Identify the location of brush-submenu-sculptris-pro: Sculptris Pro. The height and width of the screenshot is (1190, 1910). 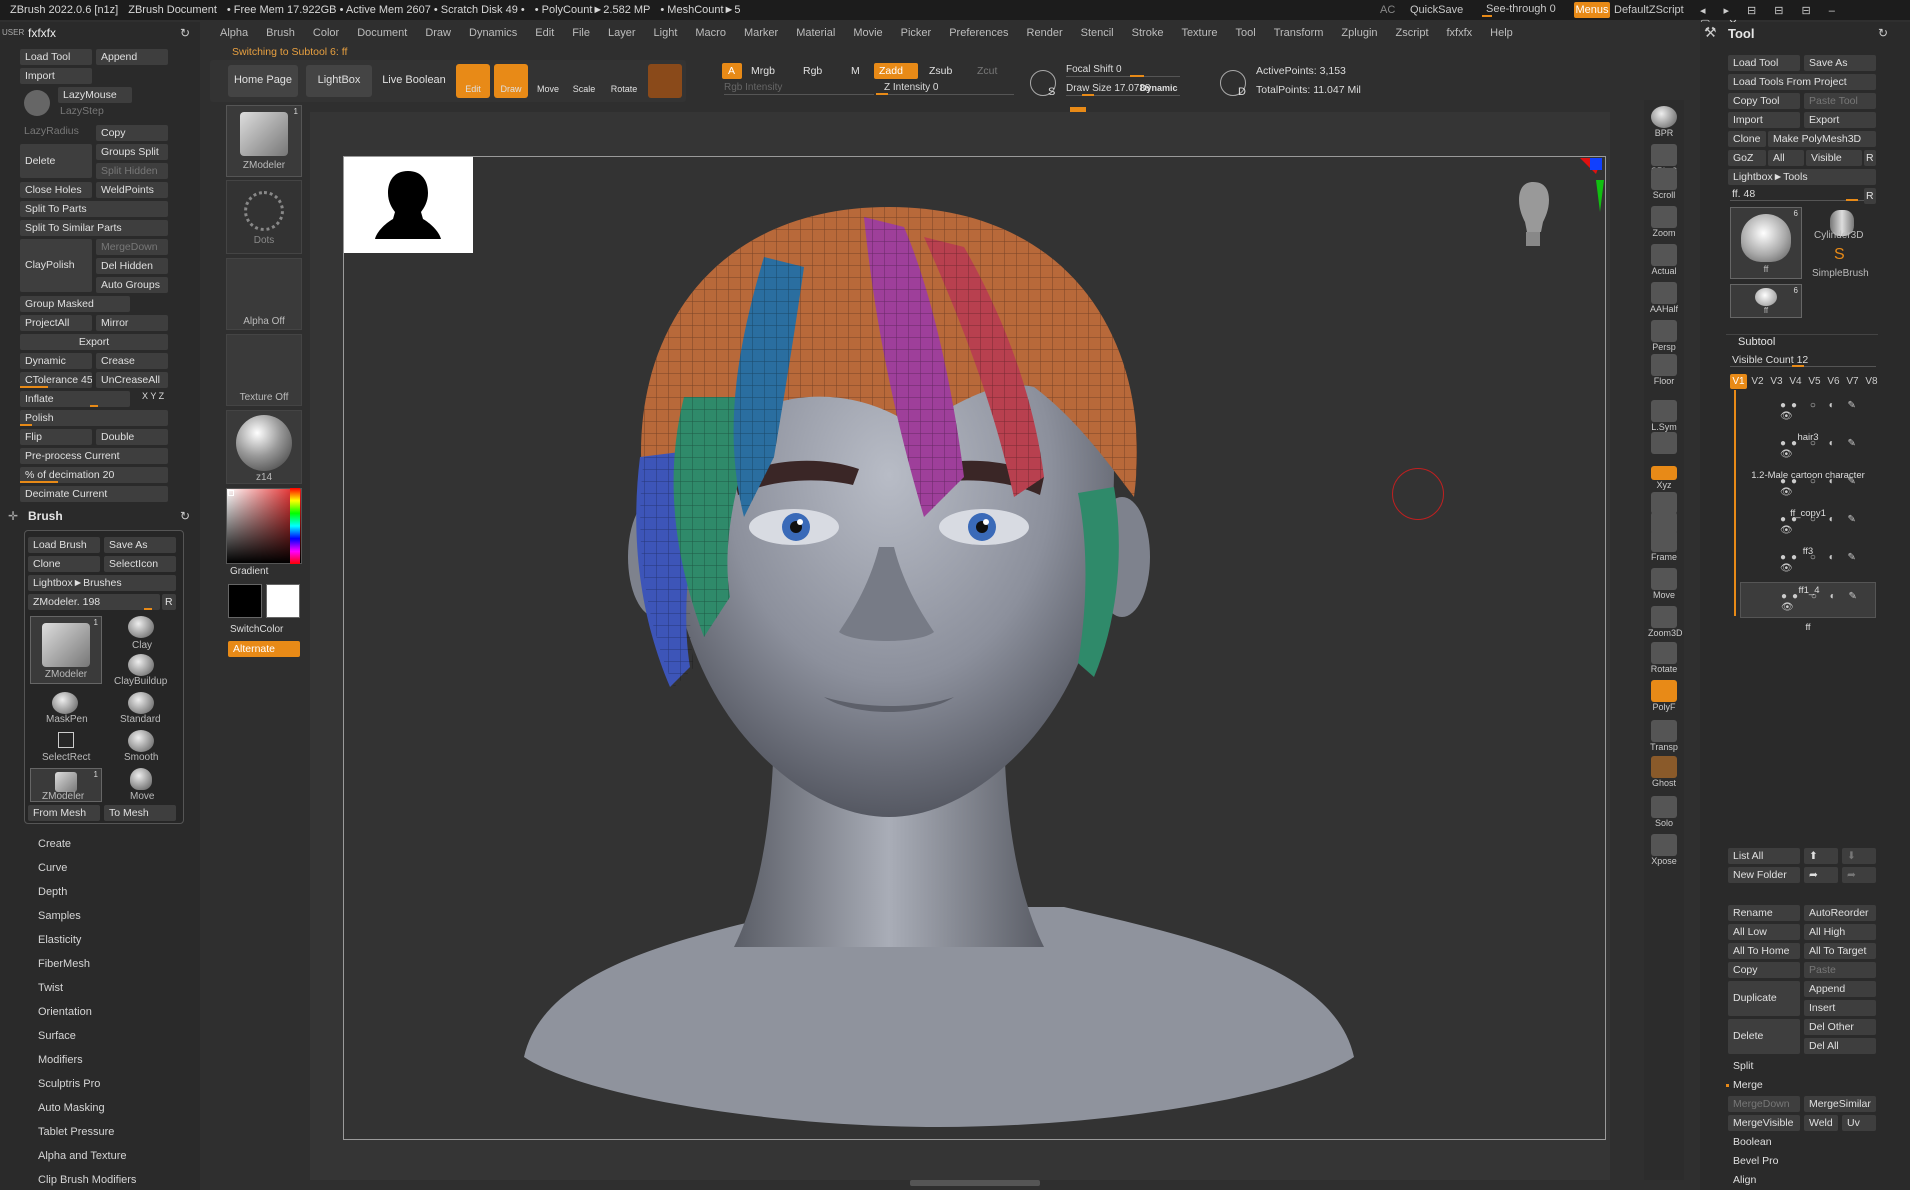
(69, 1084).